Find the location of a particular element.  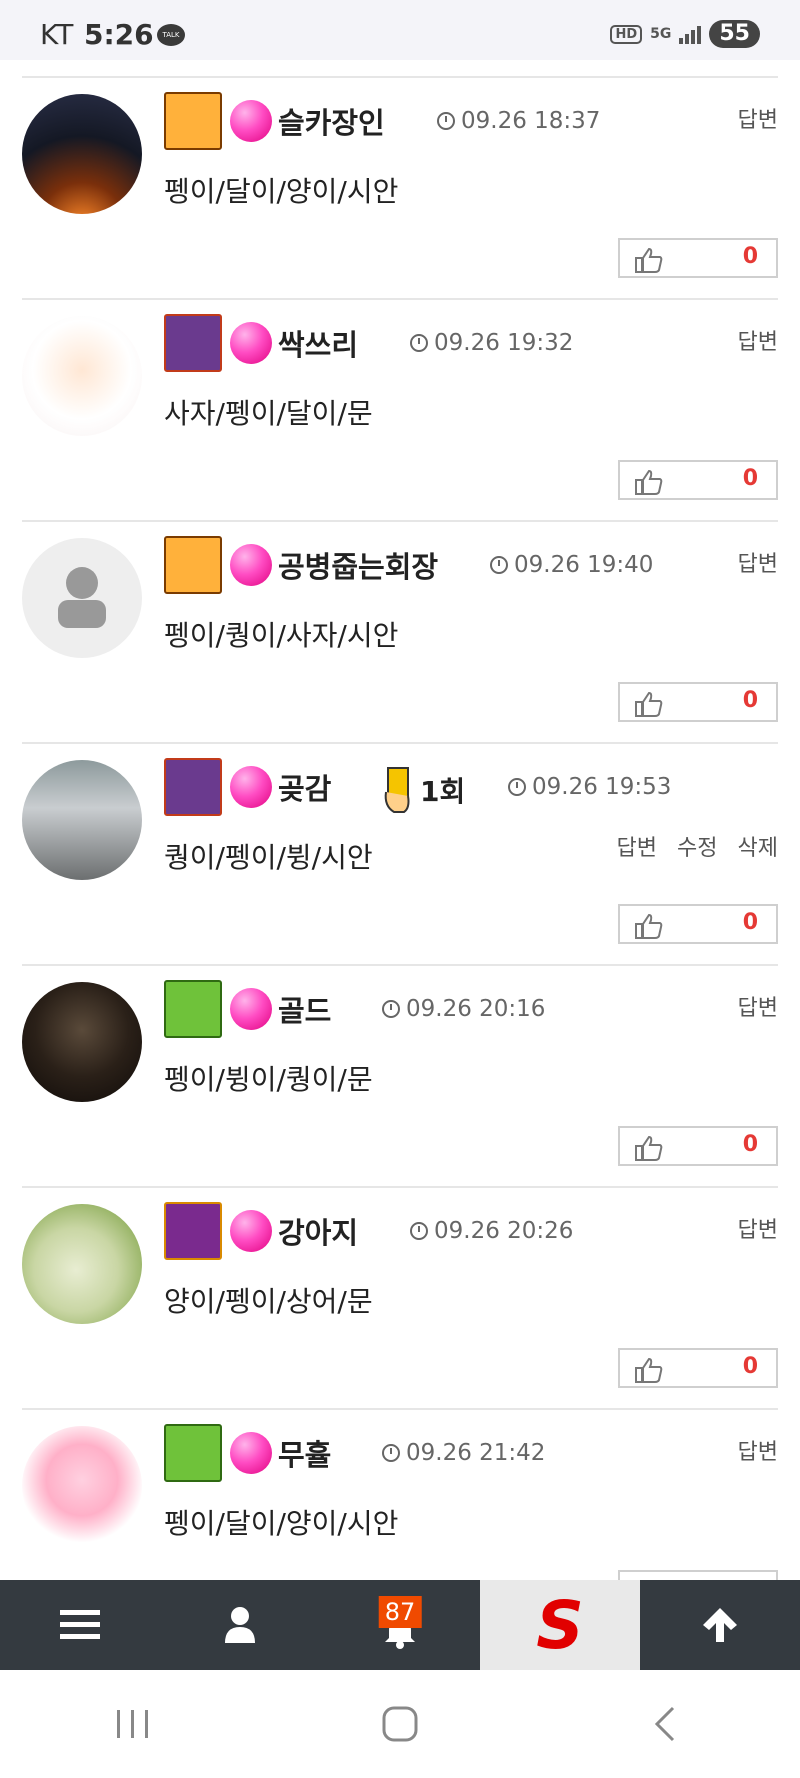

status-bar: KT 5:26 TALK HD 5G 55 is located at coordinates (400, 30).